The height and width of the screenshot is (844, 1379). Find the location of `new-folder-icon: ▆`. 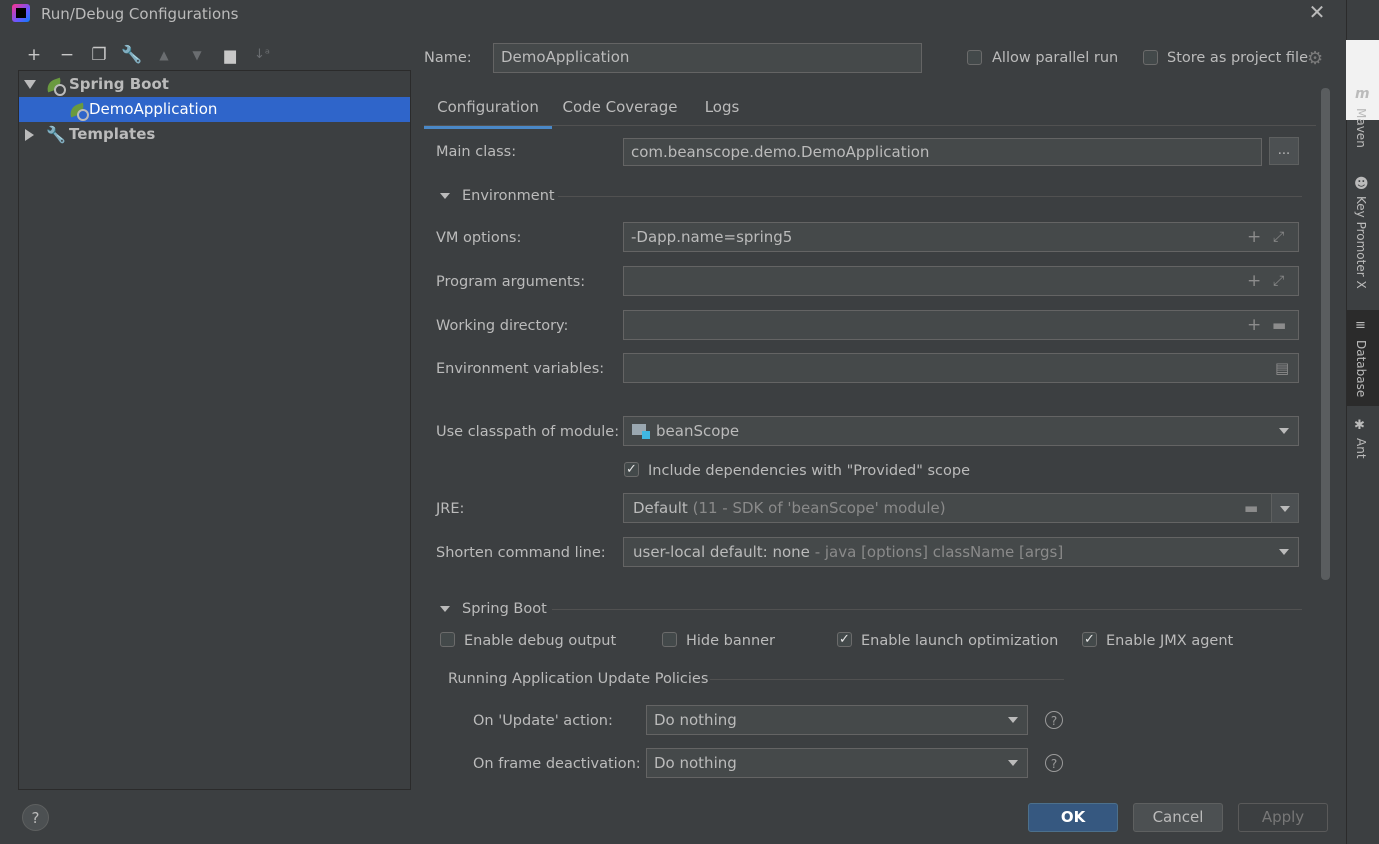

new-folder-icon: ▆ is located at coordinates (230, 55).